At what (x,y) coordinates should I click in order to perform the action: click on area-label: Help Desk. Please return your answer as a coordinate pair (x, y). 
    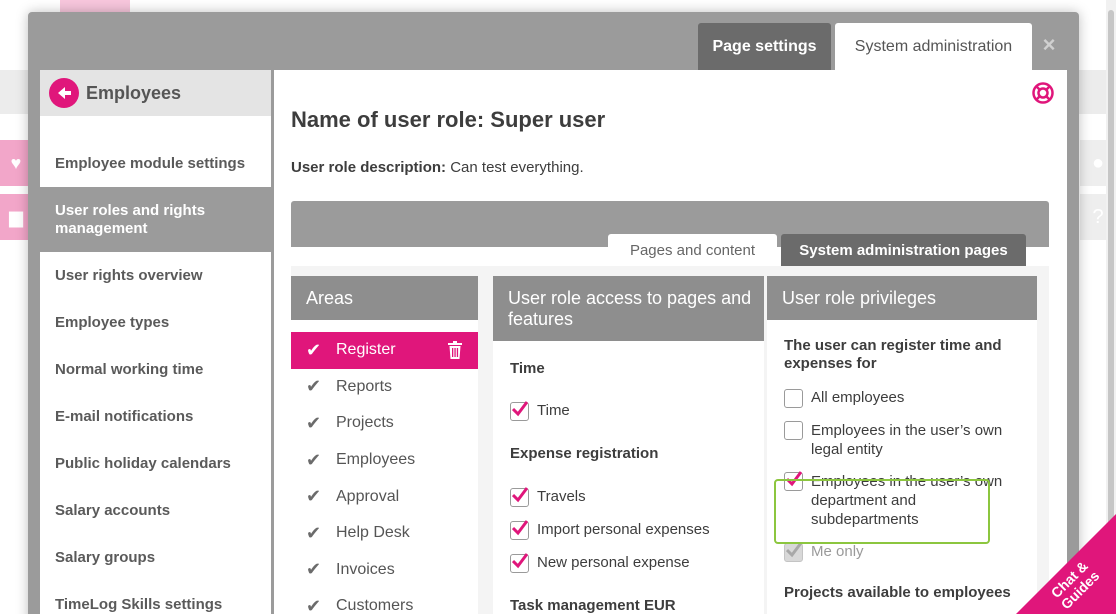
    Looking at the image, I should click on (373, 533).